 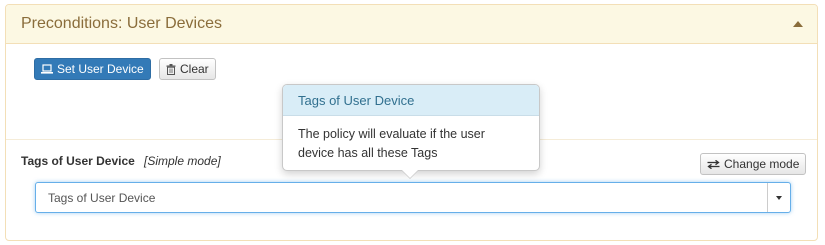 I want to click on swap-icon, so click(x=713, y=164).